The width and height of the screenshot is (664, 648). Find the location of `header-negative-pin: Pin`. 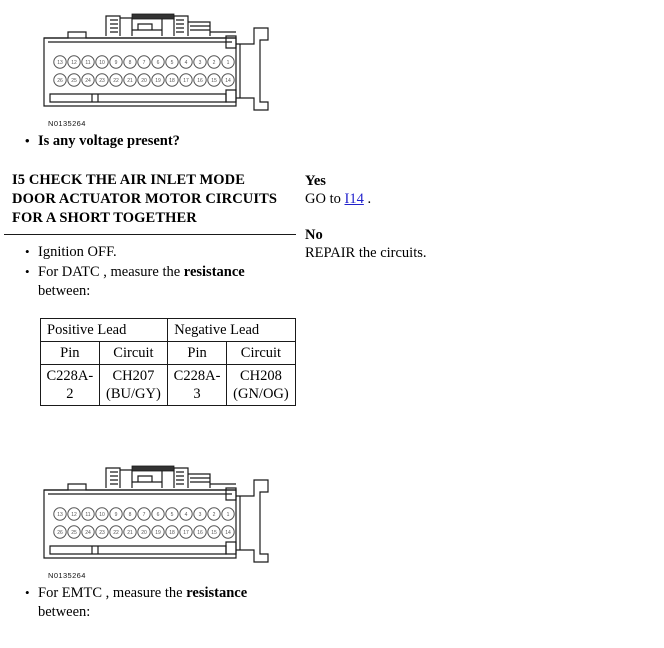

header-negative-pin: Pin is located at coordinates (197, 353).